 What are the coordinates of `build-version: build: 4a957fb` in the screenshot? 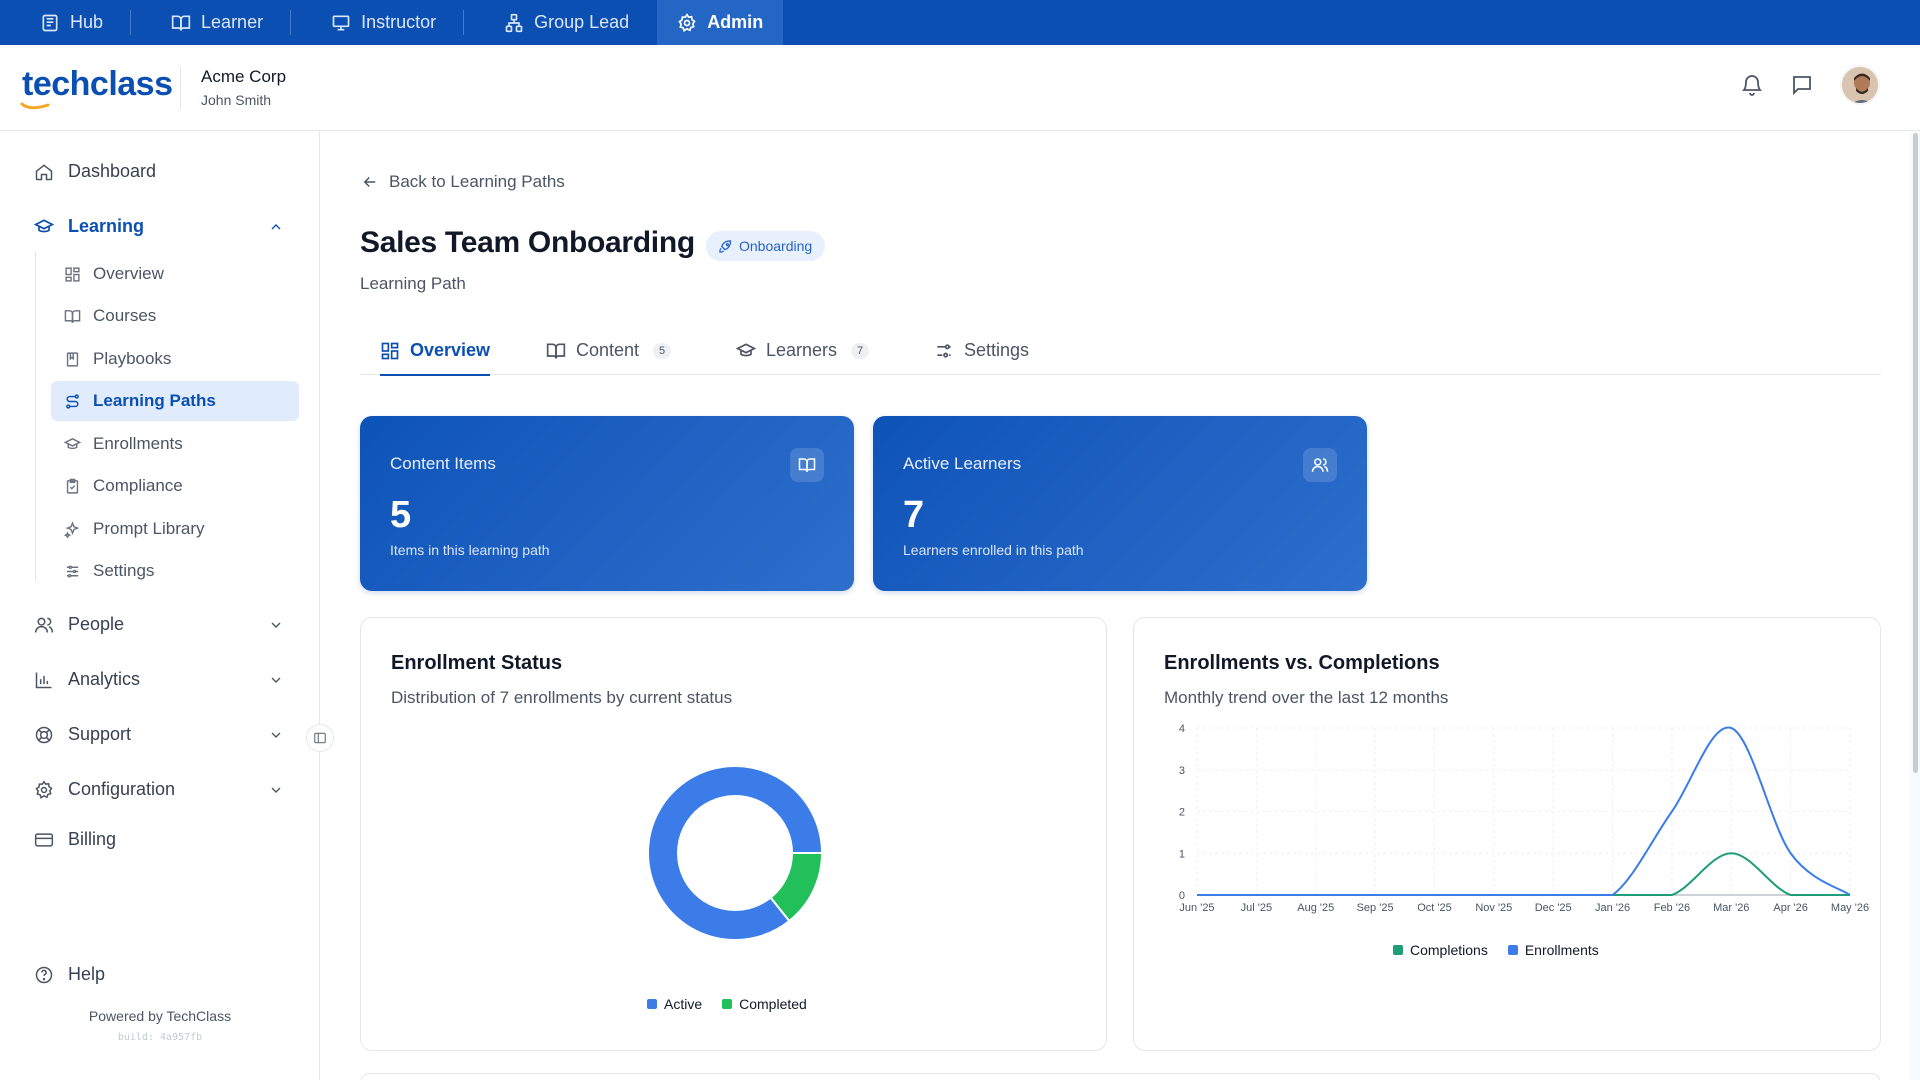 It's located at (160, 1037).